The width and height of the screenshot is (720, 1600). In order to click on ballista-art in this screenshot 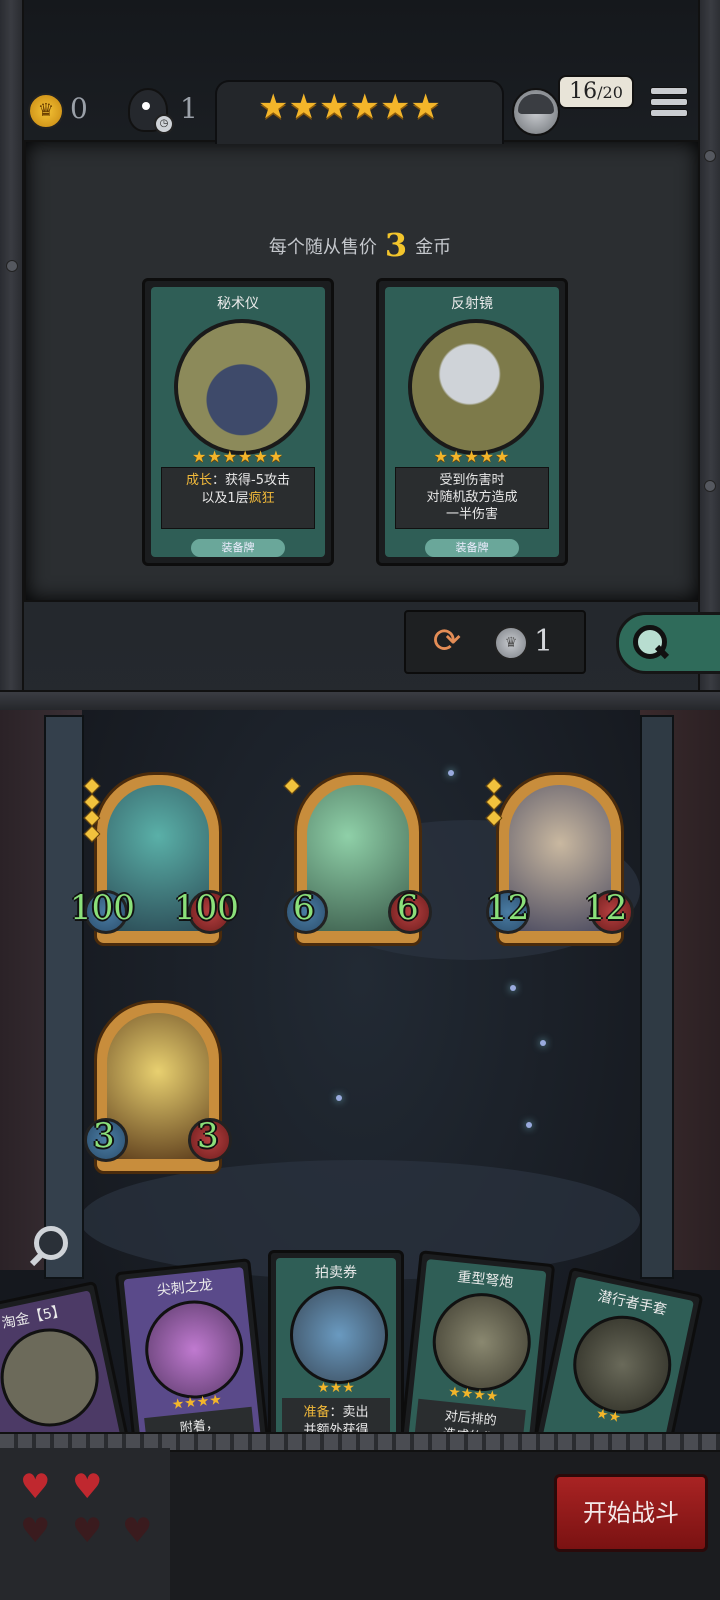, I will do `click(481, 1342)`.